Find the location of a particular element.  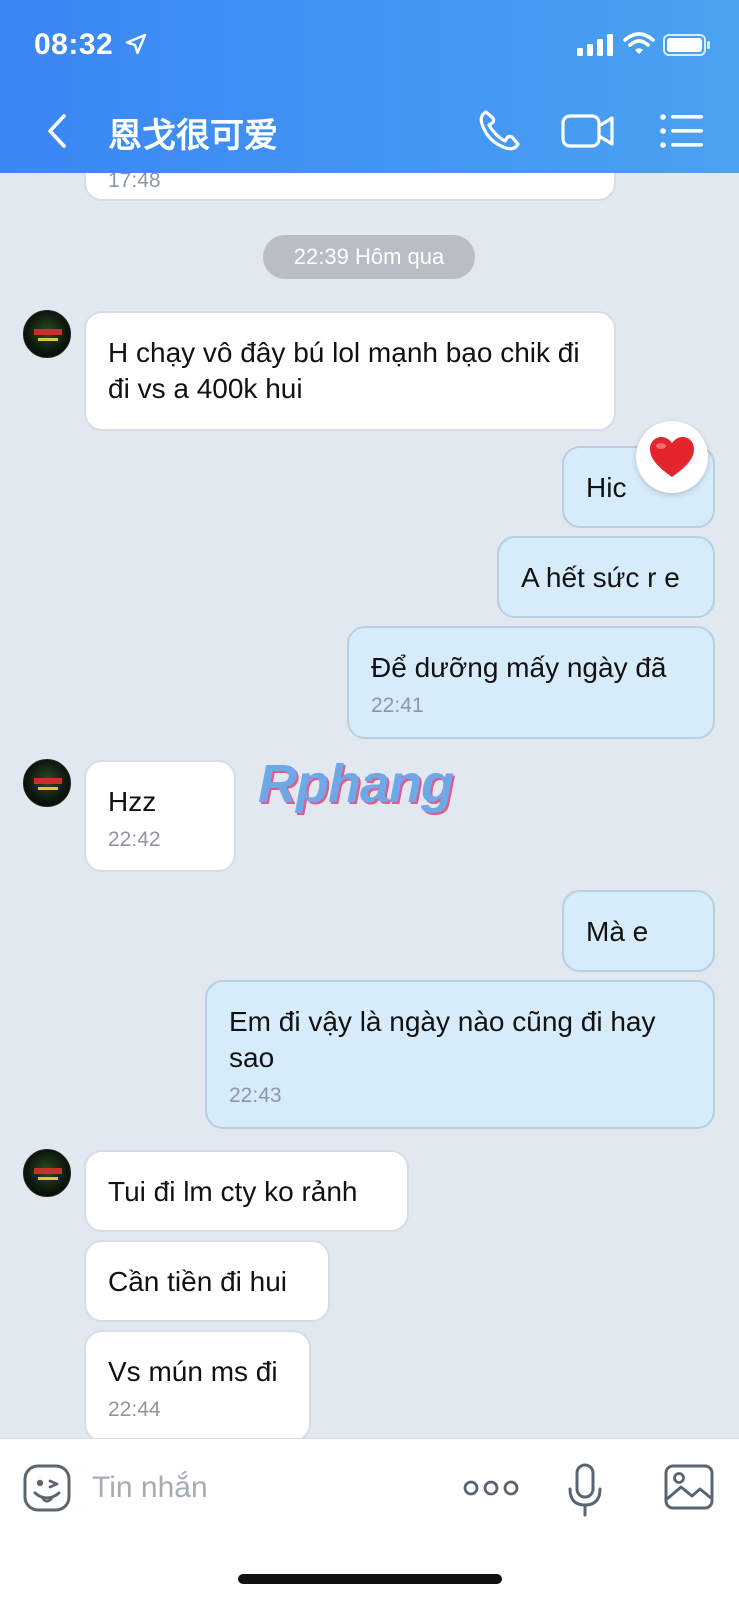

message-bubble-outgoing: Mà e is located at coordinates (638, 931).